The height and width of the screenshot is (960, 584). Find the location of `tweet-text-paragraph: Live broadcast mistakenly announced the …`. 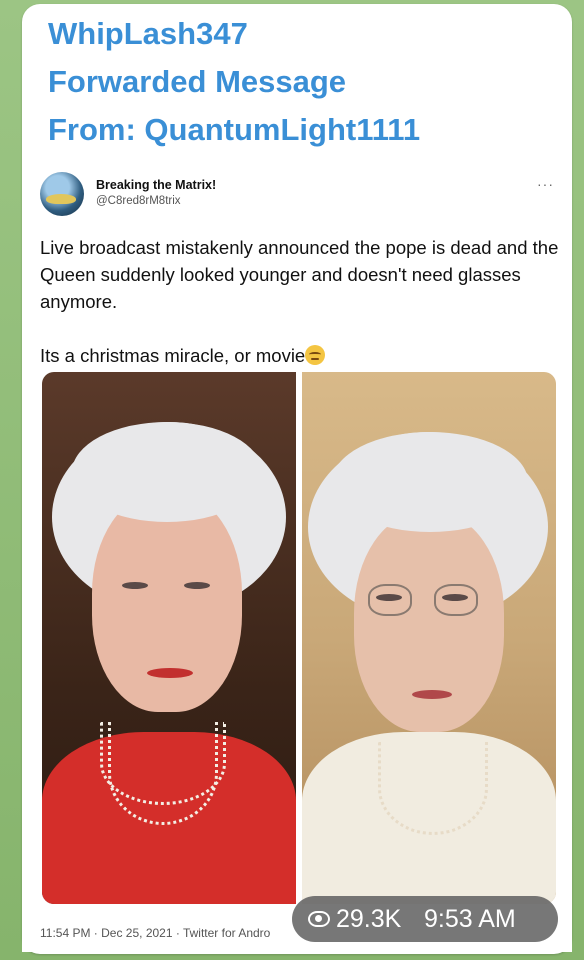

tweet-text-paragraph: Live broadcast mistakenly announced the … is located at coordinates (299, 274).